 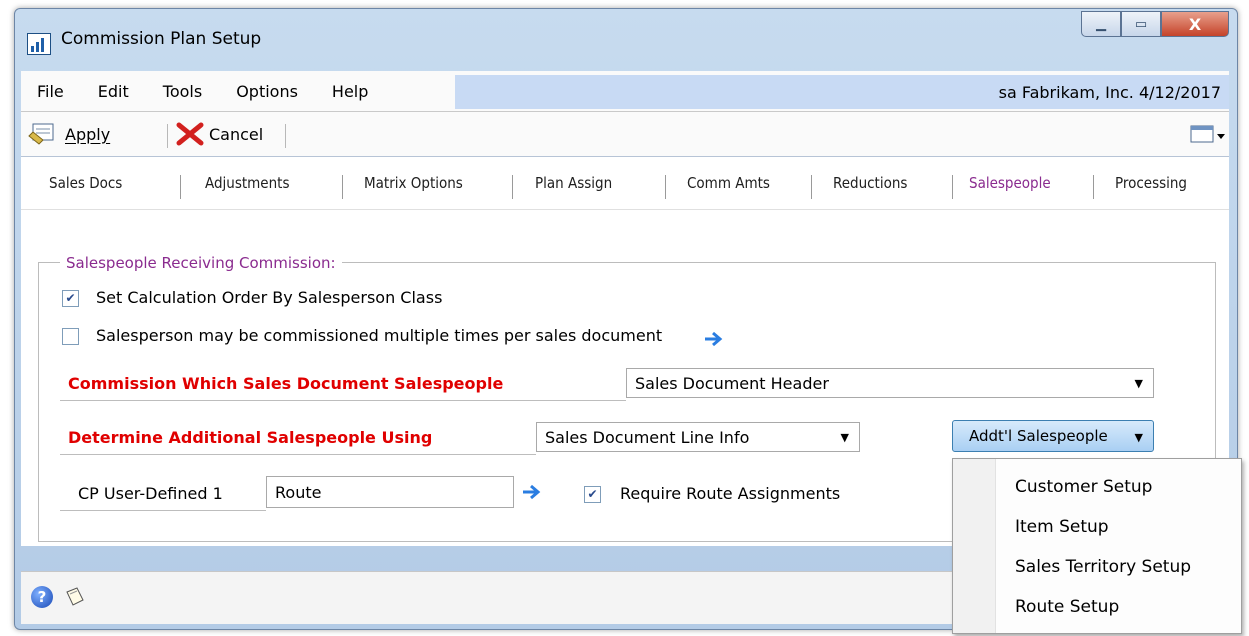 What do you see at coordinates (191, 91) in the screenshot?
I see `menu-tools: Tools` at bounding box center [191, 91].